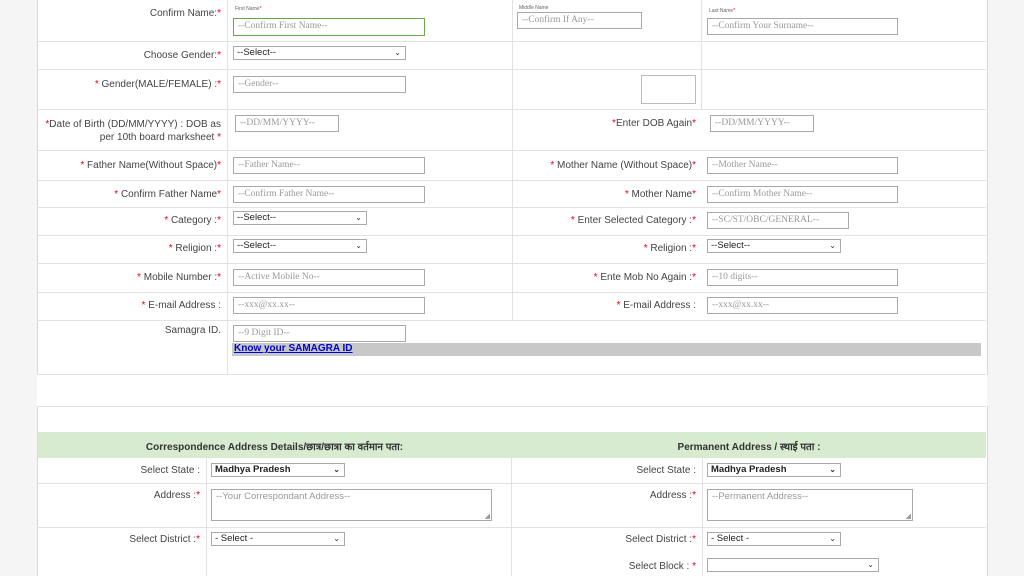 This screenshot has height=576, width=1024. I want to click on perm-block-select: ⌄, so click(793, 565).